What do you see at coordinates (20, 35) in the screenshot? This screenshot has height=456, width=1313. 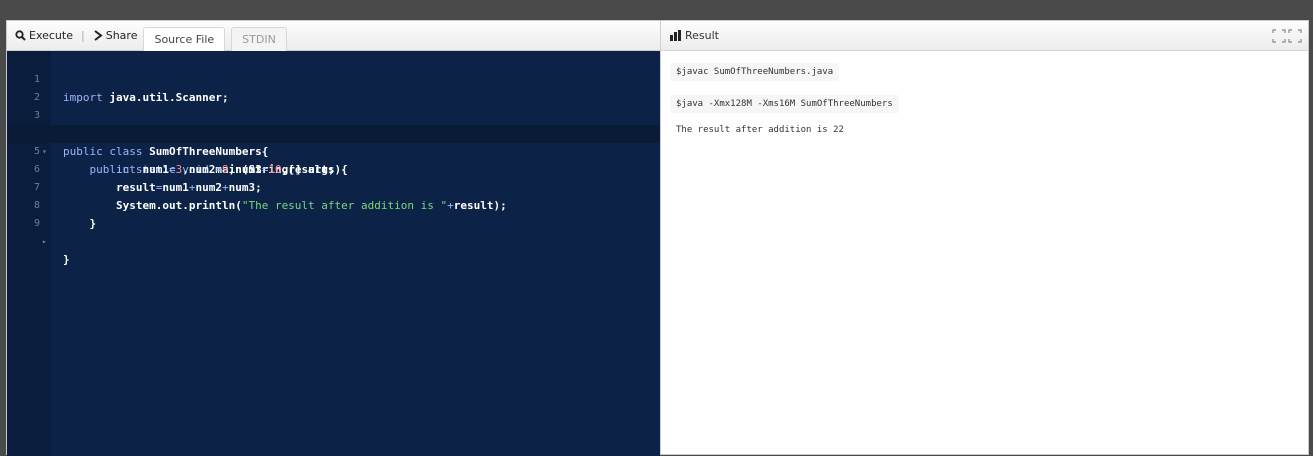 I see `search-icon` at bounding box center [20, 35].